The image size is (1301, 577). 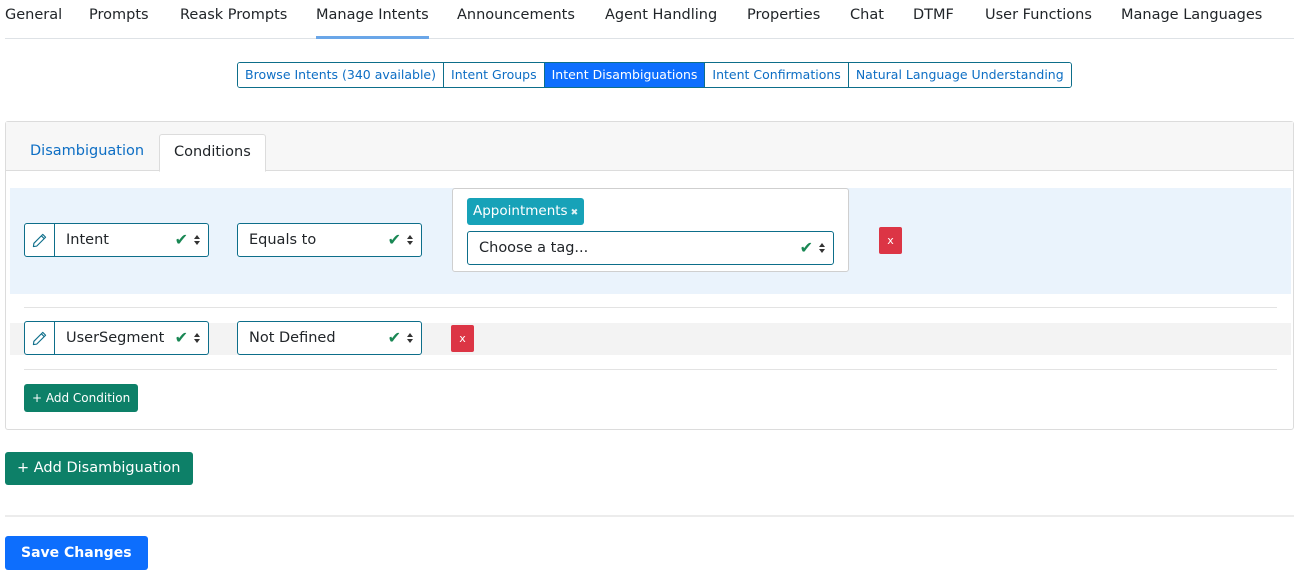 I want to click on tag-chip-label: Appointments, so click(x=520, y=211).